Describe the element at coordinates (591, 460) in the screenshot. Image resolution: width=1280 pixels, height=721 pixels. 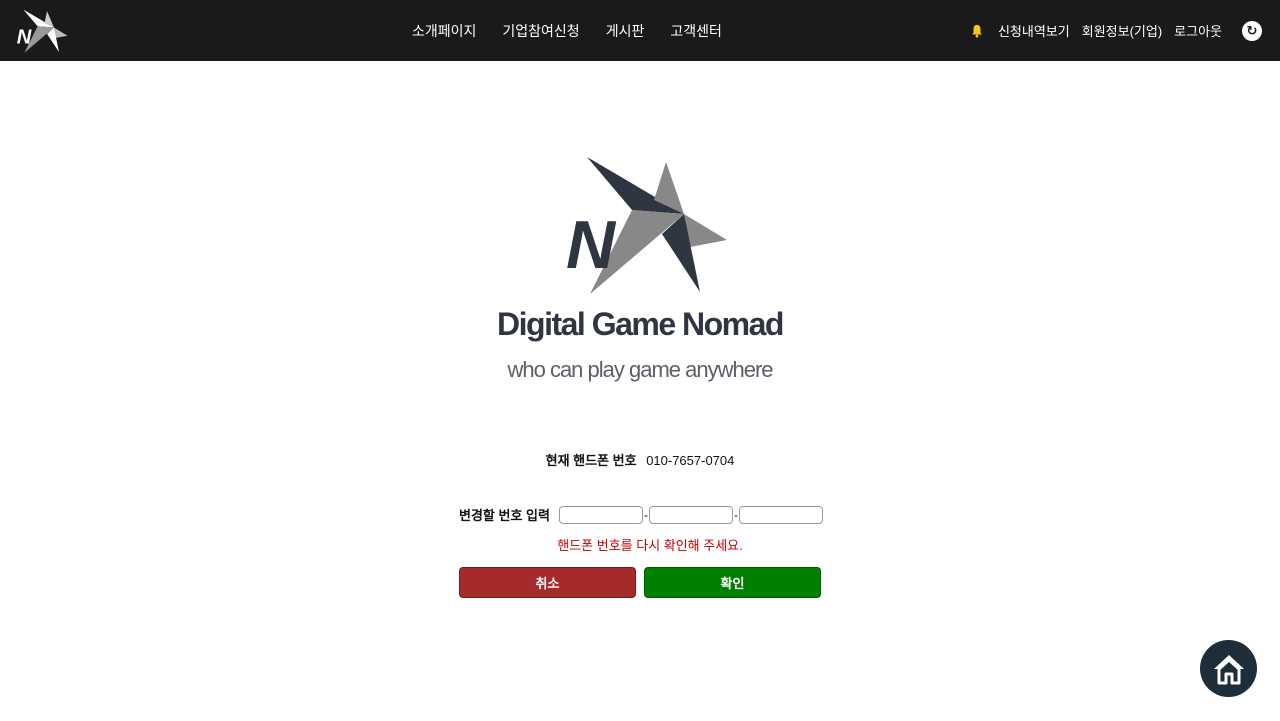
I see `current-phone-label: 현재 핸드폰 번호` at that location.